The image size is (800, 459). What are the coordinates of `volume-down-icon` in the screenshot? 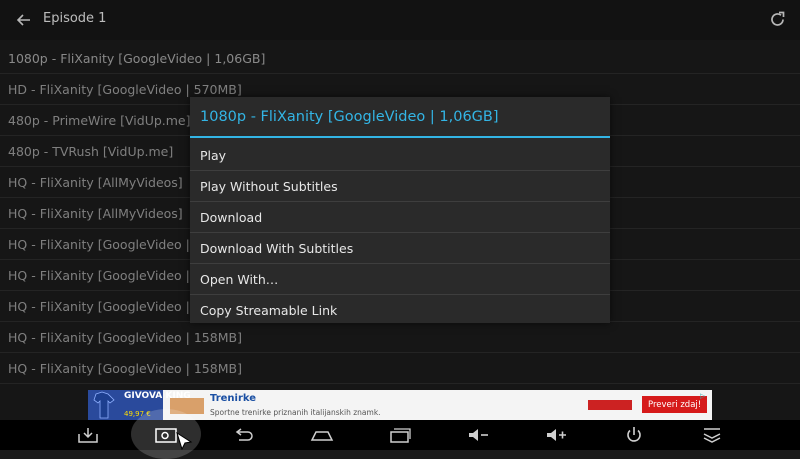 It's located at (478, 435).